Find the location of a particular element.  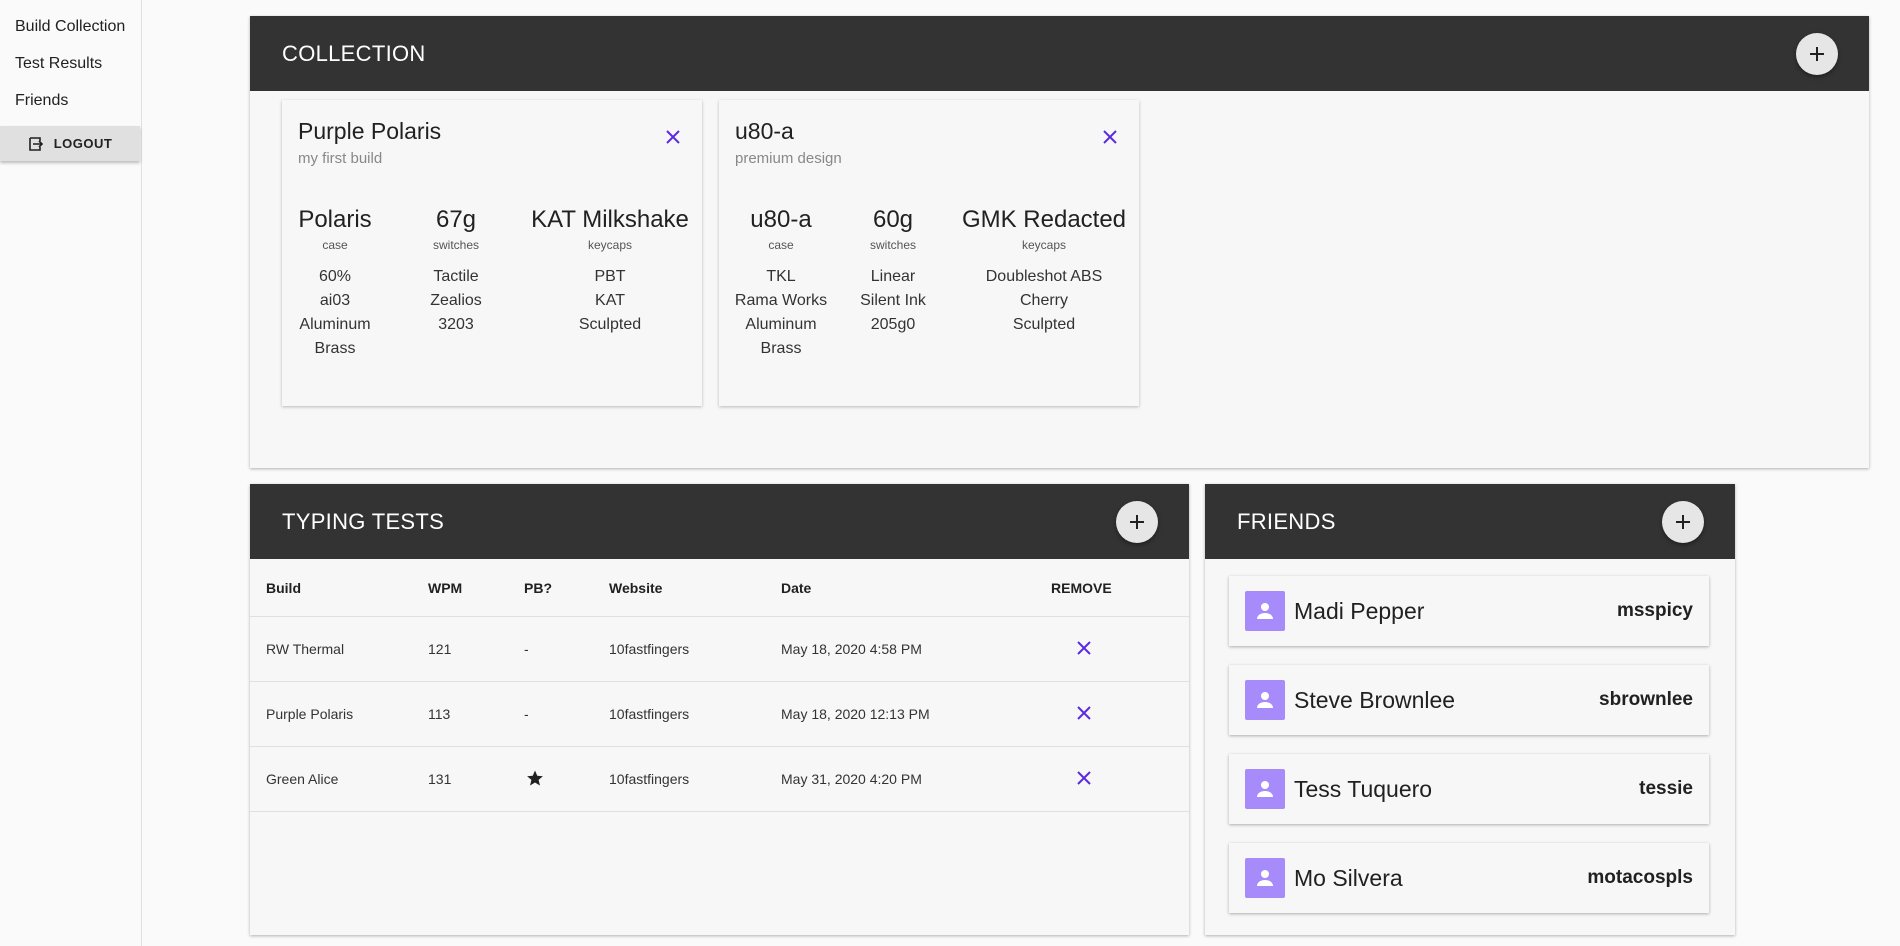

case-details: 60% ai03 Aluminum Brass is located at coordinates (335, 313).